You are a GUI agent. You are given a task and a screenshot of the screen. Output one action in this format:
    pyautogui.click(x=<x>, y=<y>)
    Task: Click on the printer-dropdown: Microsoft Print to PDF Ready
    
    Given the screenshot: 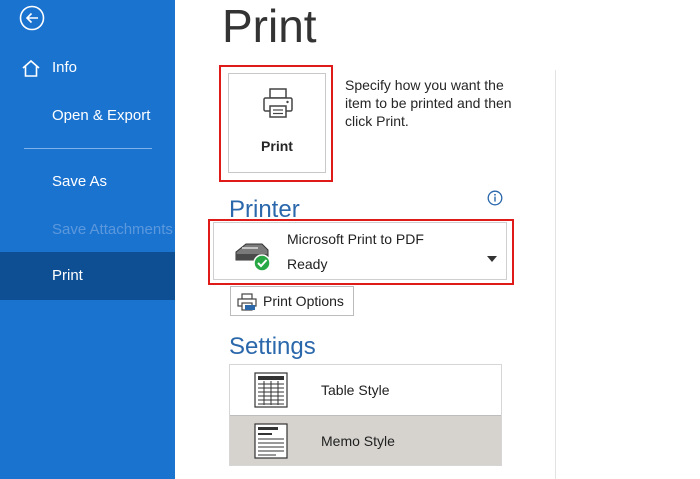 What is the action you would take?
    pyautogui.click(x=360, y=251)
    